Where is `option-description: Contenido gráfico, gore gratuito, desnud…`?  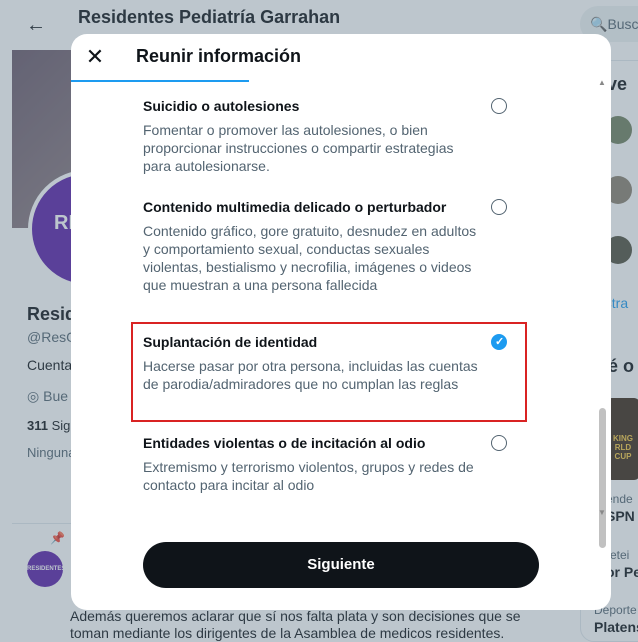
option-description: Contenido gráfico, gore gratuito, desnud… is located at coordinates (310, 258).